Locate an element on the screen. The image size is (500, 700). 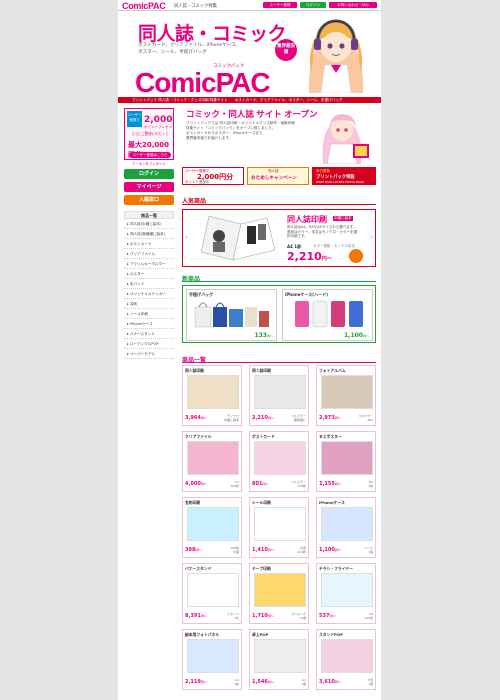
catalog-card: バナースタンド 8,391円〜 スタンド 1台 is located at coordinates (212, 593).